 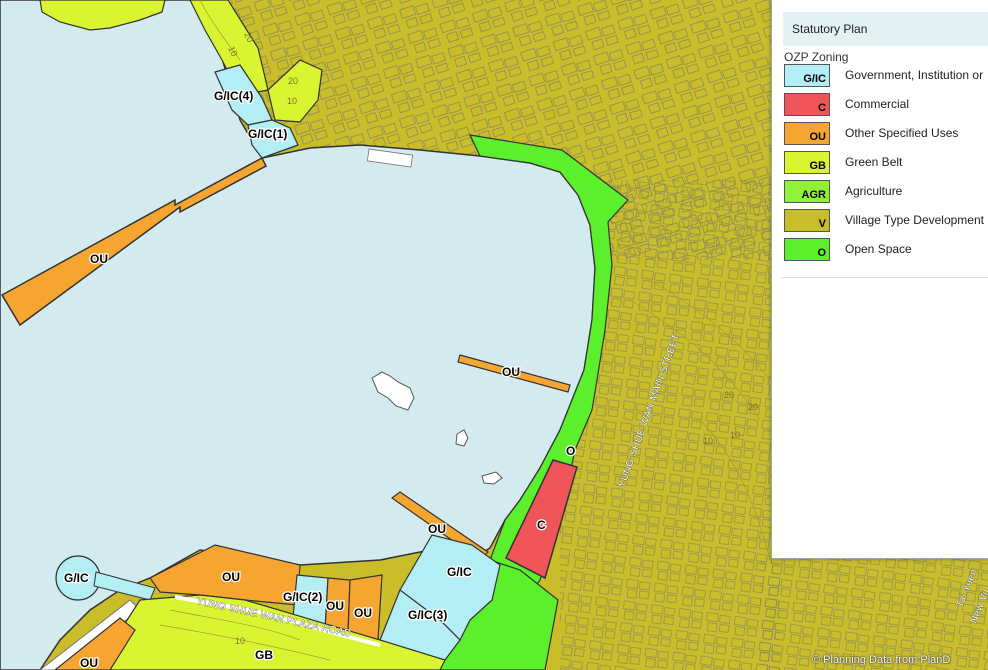 What do you see at coordinates (541, 525) in the screenshot?
I see `label-c-site: C` at bounding box center [541, 525].